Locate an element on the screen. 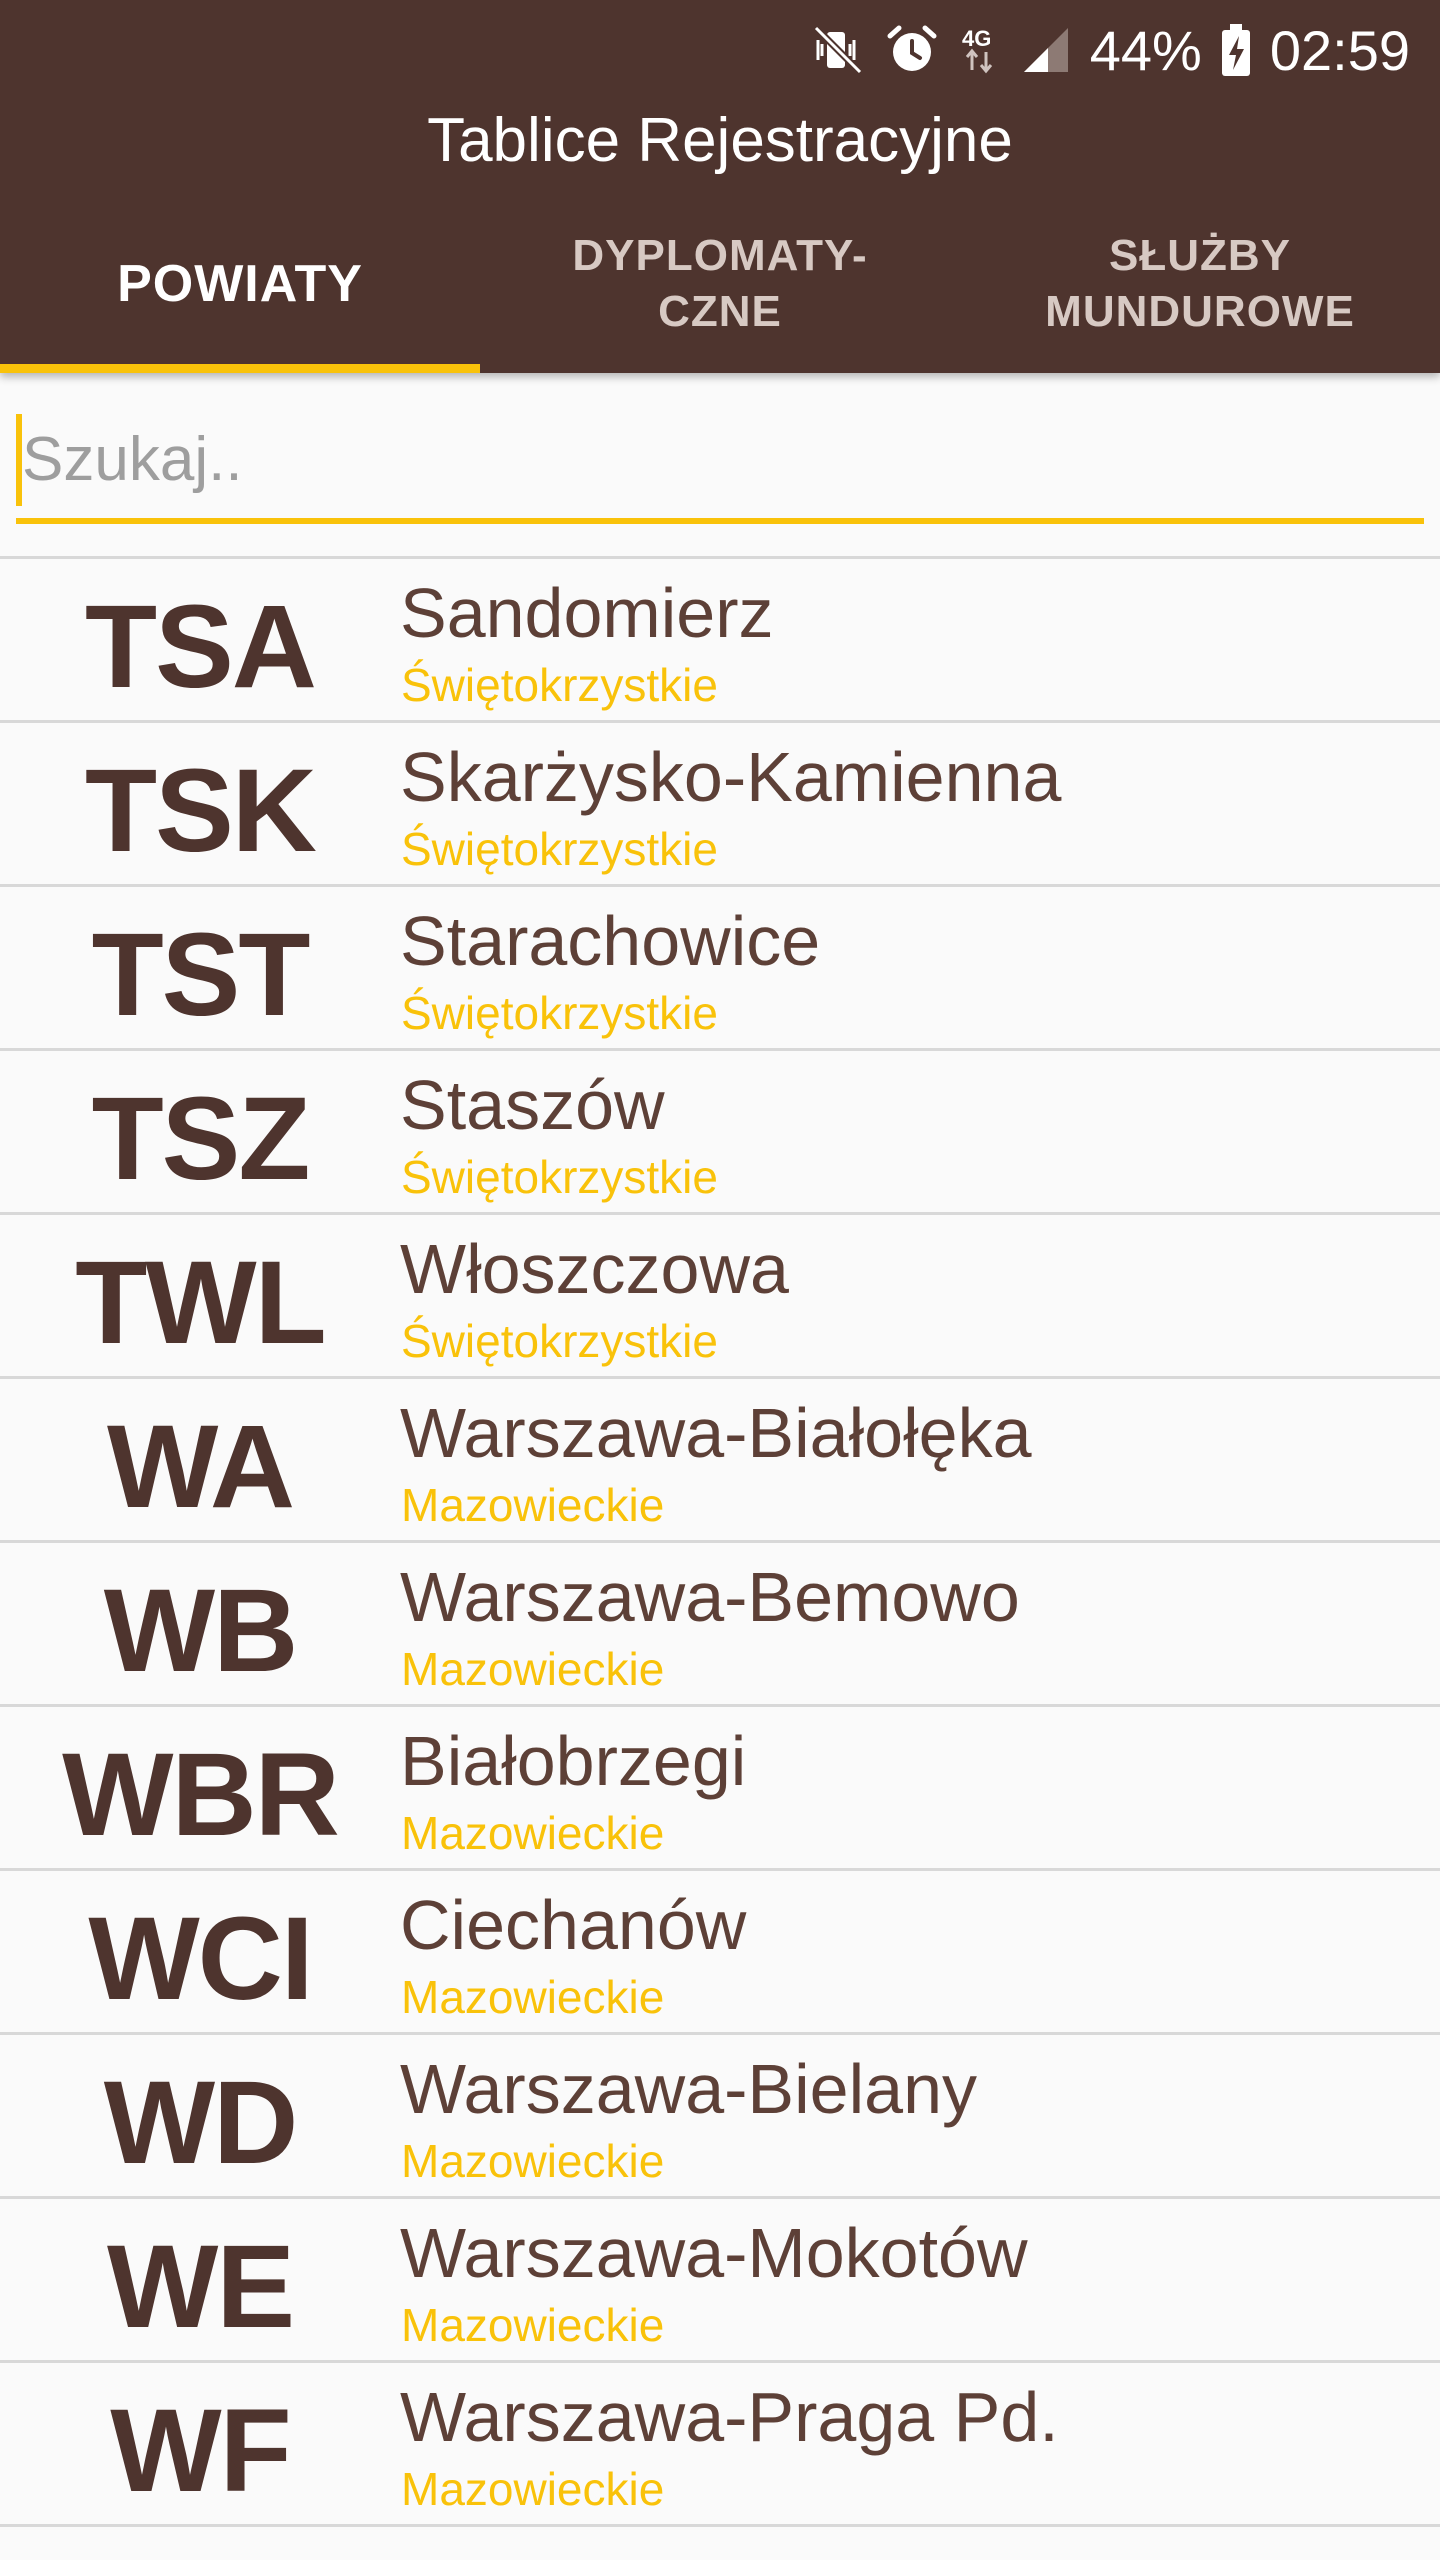 The width and height of the screenshot is (1440, 2560). tab-dyplomatyczne: DYPLOMATY- CZNE is located at coordinates (720, 286).